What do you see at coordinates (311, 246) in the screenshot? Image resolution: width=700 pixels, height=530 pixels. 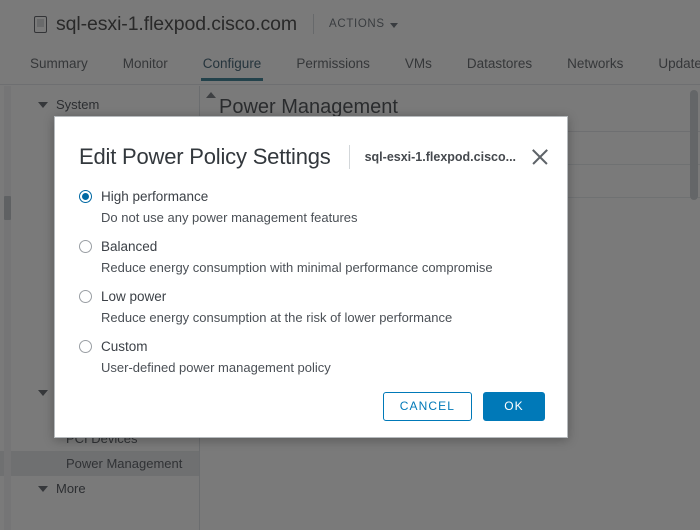 I see `option-row: Balanced` at bounding box center [311, 246].